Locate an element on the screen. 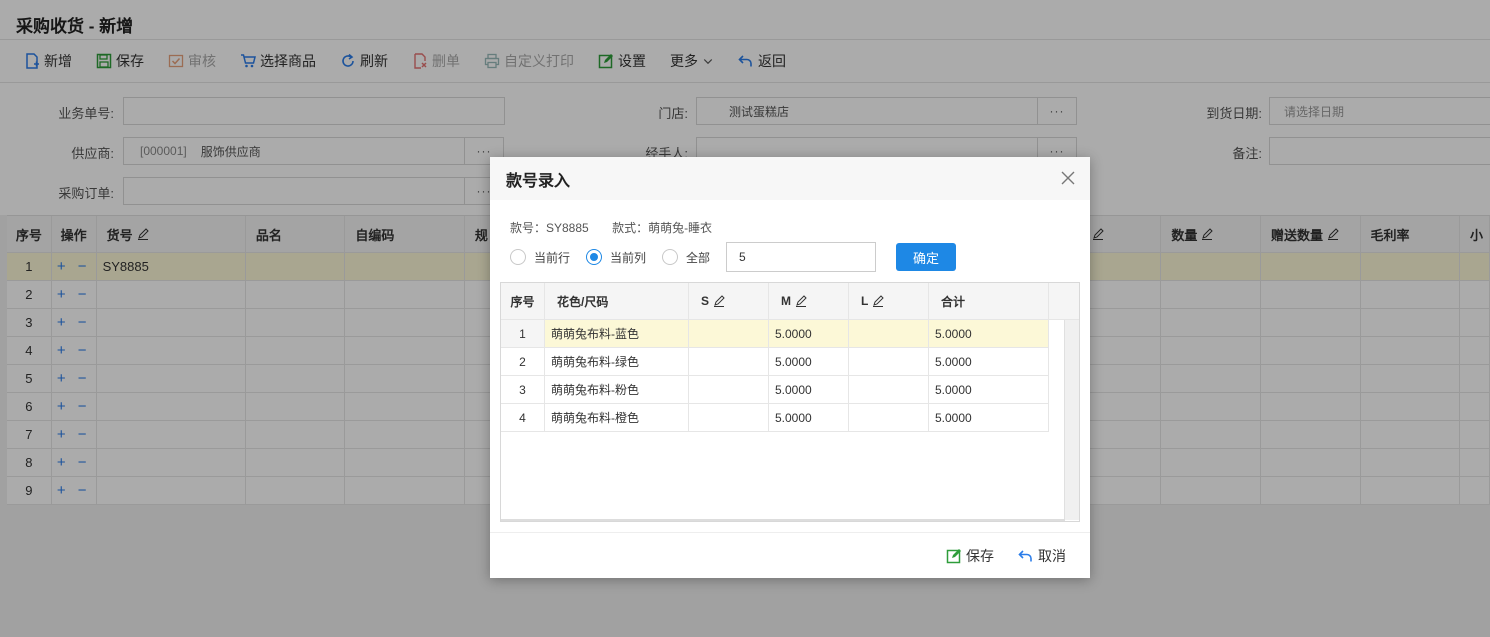 This screenshot has height=637, width=1490. radio-all-label: 全部 is located at coordinates (698, 257).